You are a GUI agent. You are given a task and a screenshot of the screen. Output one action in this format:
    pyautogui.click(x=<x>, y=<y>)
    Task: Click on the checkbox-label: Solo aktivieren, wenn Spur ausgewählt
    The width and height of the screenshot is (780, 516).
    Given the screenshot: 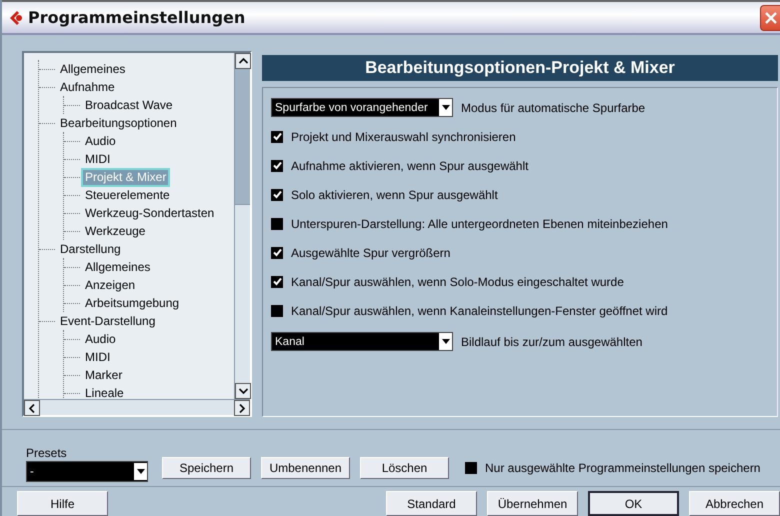 What is the action you would take?
    pyautogui.click(x=394, y=195)
    